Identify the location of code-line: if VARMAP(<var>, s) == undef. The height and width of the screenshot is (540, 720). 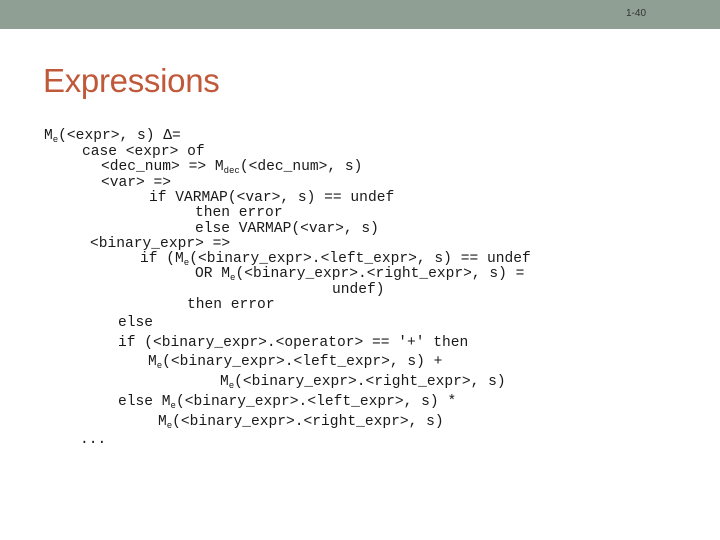
(271, 198).